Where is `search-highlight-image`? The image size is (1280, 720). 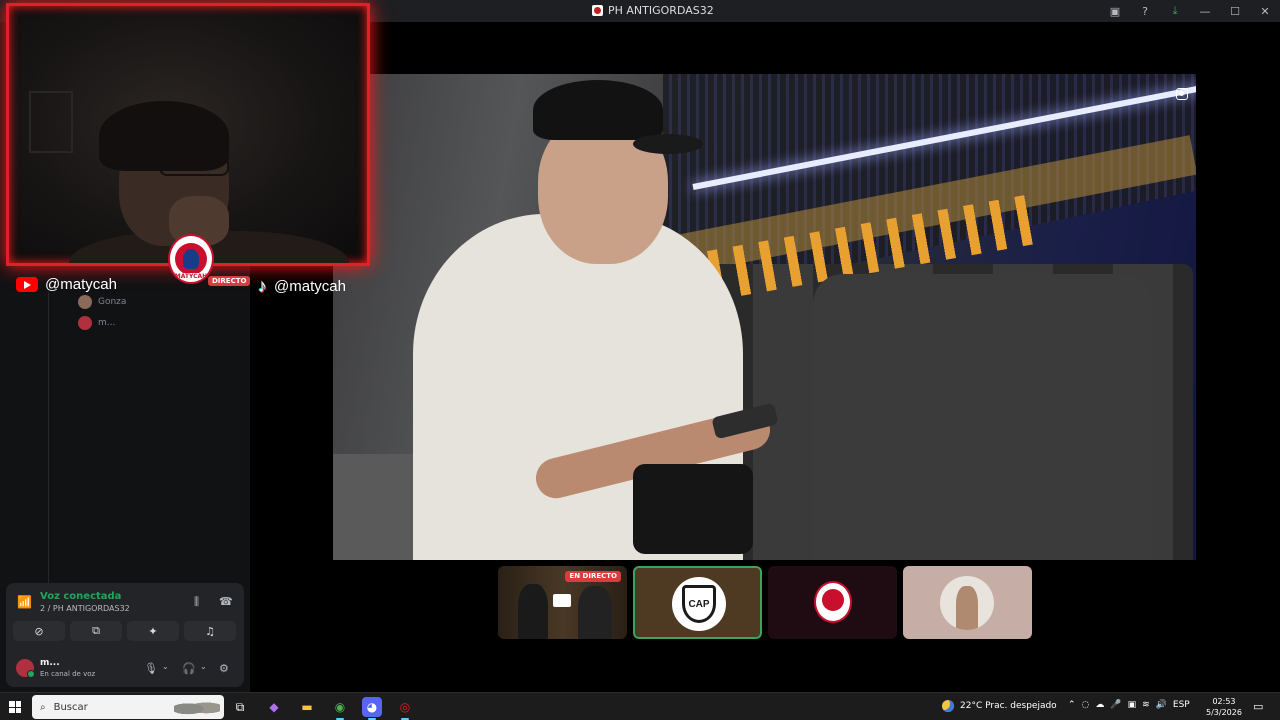 search-highlight-image is located at coordinates (197, 707).